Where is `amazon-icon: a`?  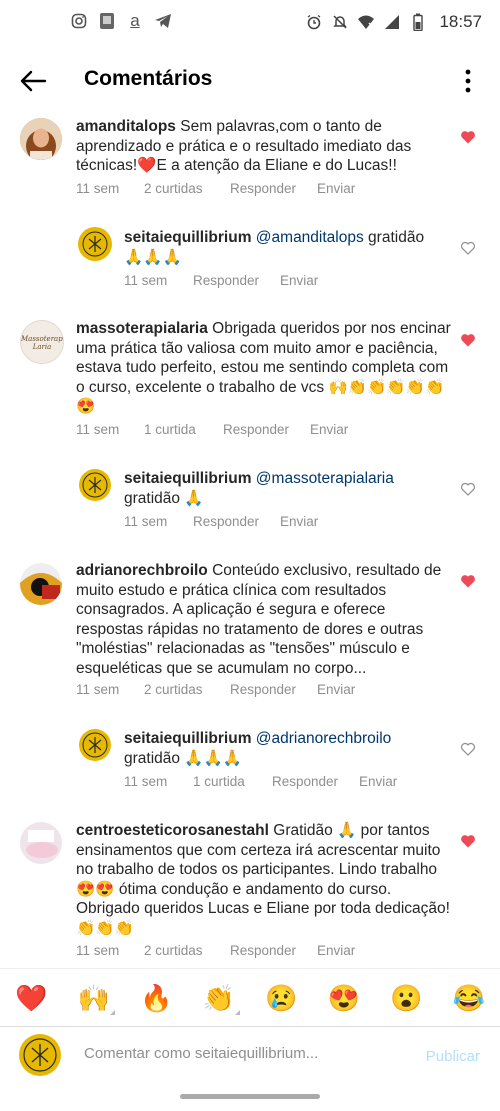
amazon-icon: a is located at coordinates (135, 20).